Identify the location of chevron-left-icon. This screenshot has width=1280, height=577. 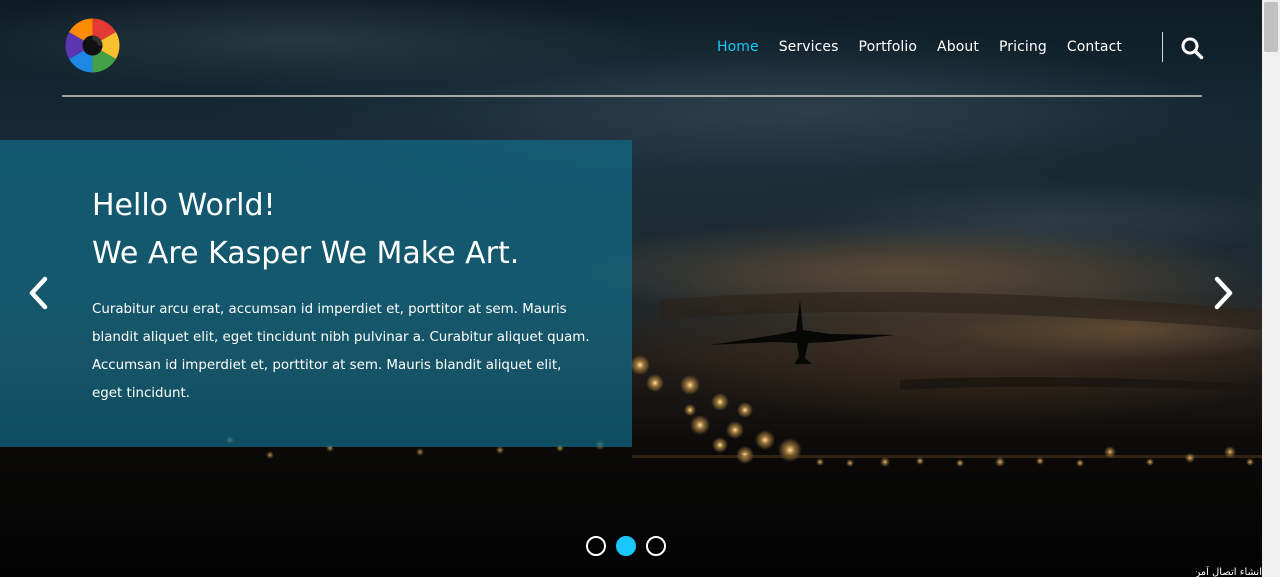
(38, 293).